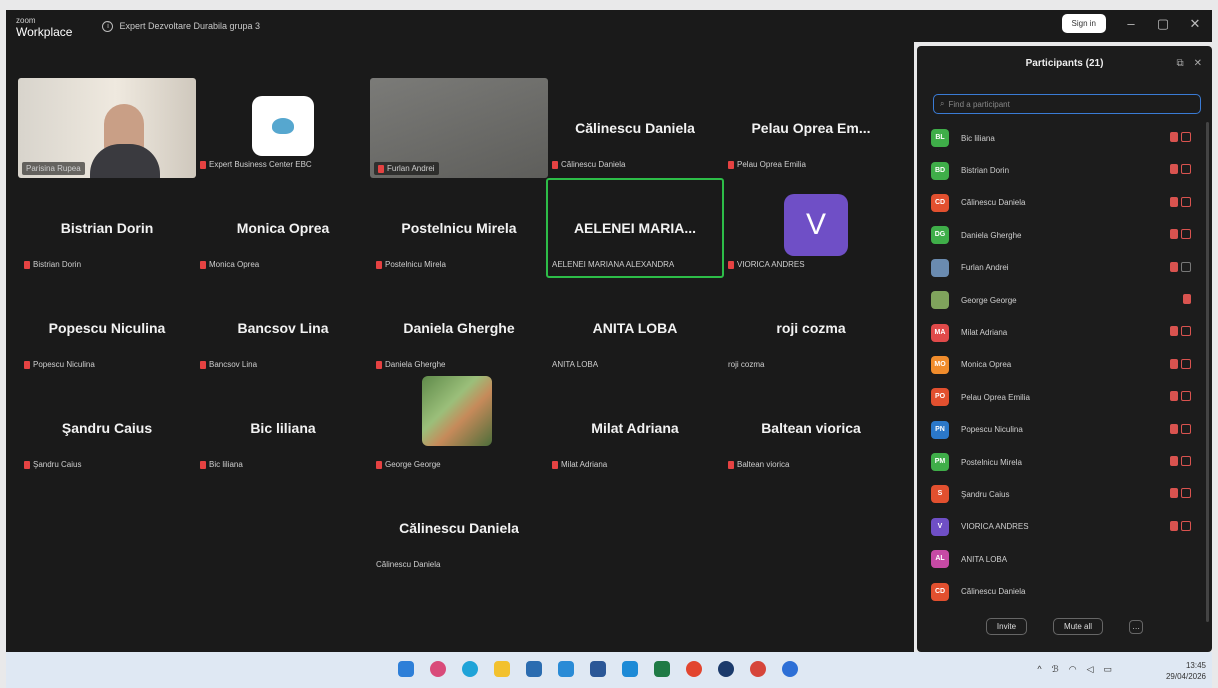 The height and width of the screenshot is (688, 1218). Describe the element at coordinates (459, 228) in the screenshot. I see `video-tile: Postelnicu Mirela Postelnicu Mirela` at that location.